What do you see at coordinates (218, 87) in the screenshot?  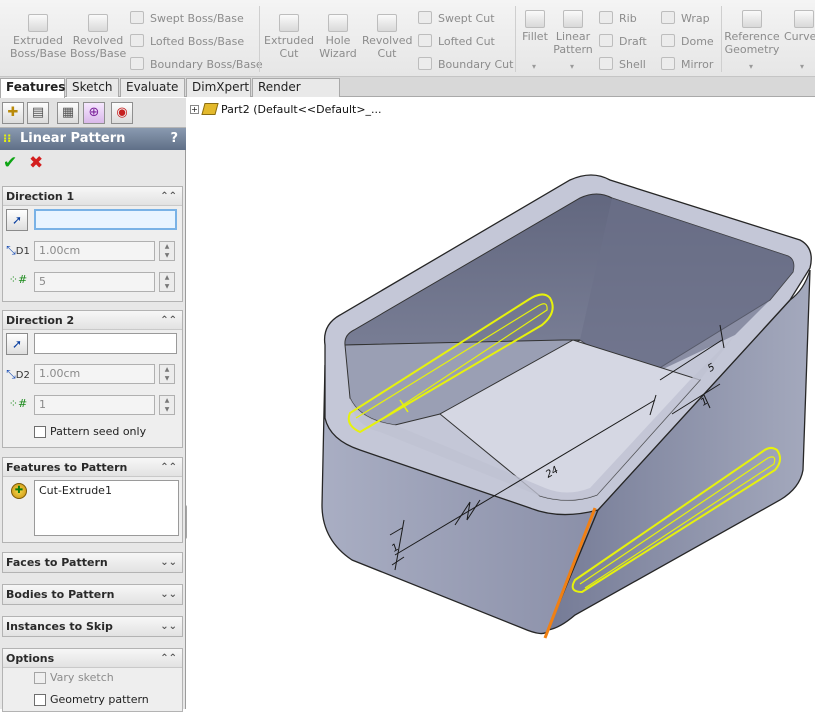 I see `tab-dimxpert: DimXpert` at bounding box center [218, 87].